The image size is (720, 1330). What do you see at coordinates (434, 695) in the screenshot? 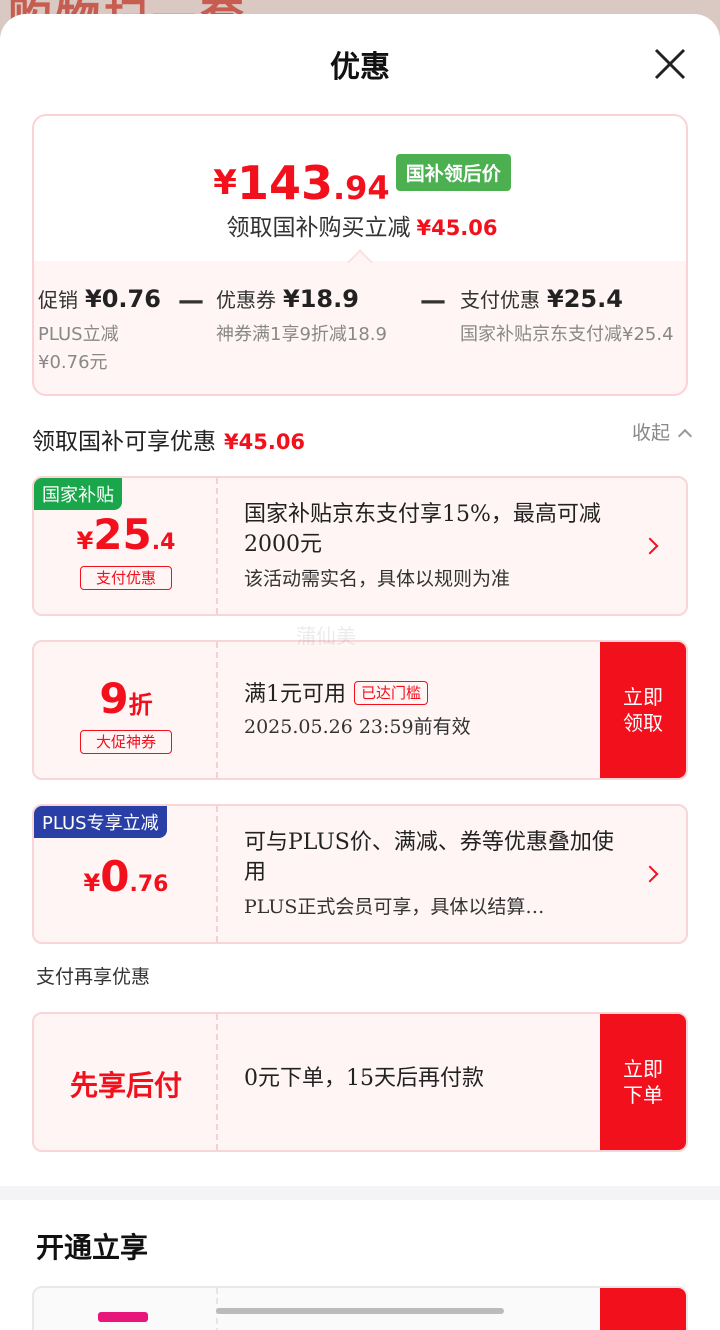
I see `offer-title: 满1元可用 已达门槛` at bounding box center [434, 695].